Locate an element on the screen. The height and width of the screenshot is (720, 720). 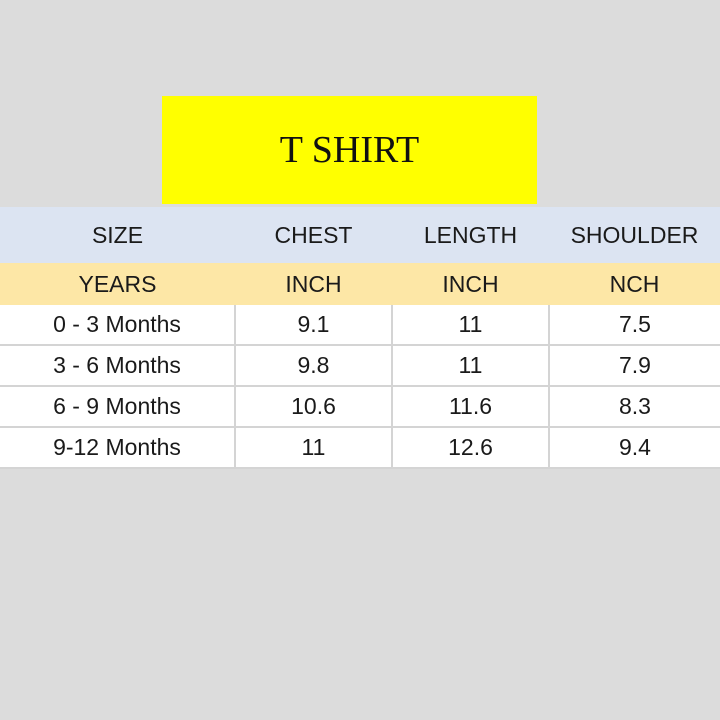
header-chest: CHEST is located at coordinates (313, 235).